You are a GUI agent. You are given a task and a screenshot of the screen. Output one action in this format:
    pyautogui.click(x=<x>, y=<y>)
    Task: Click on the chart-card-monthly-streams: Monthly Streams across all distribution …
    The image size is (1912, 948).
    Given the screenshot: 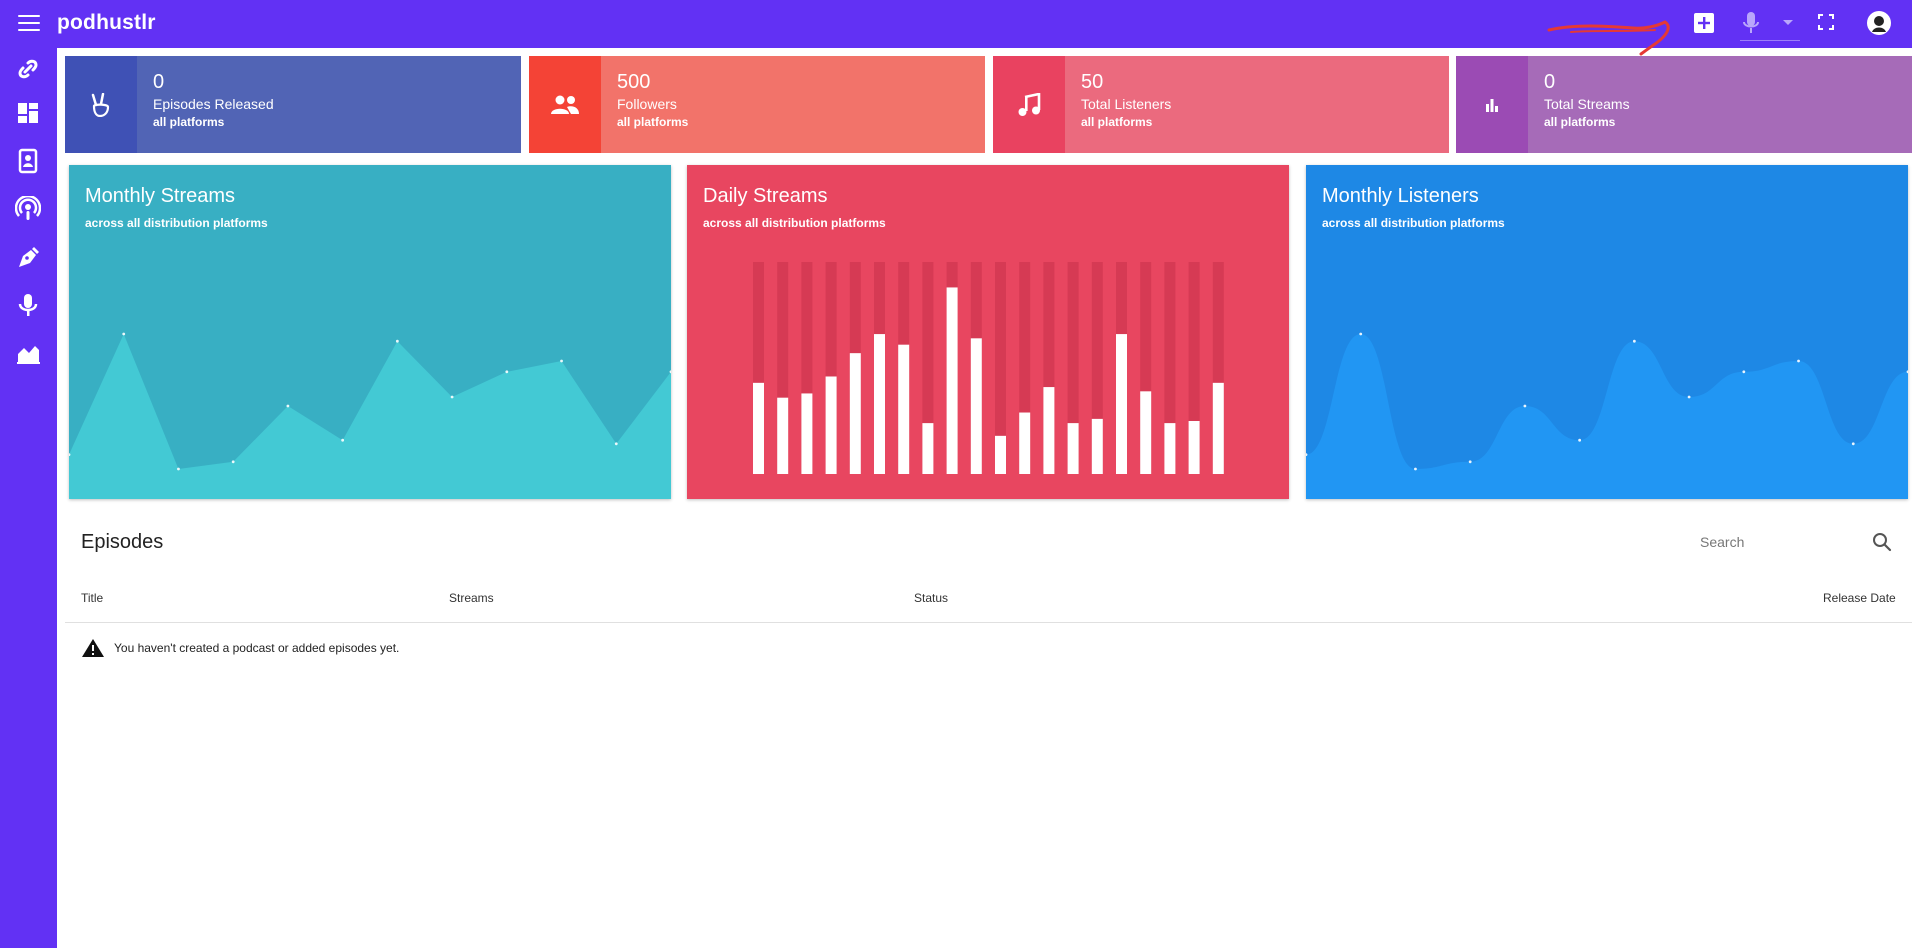 What is the action you would take?
    pyautogui.click(x=370, y=332)
    